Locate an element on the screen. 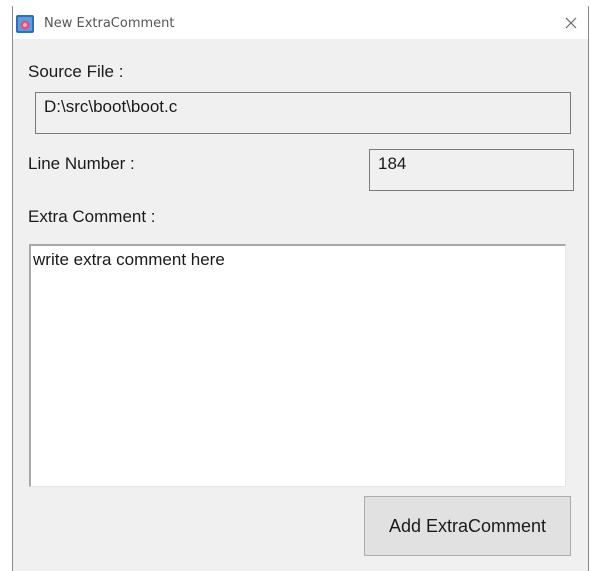  source-file-field: D:\src\boot\boot.c is located at coordinates (303, 113).